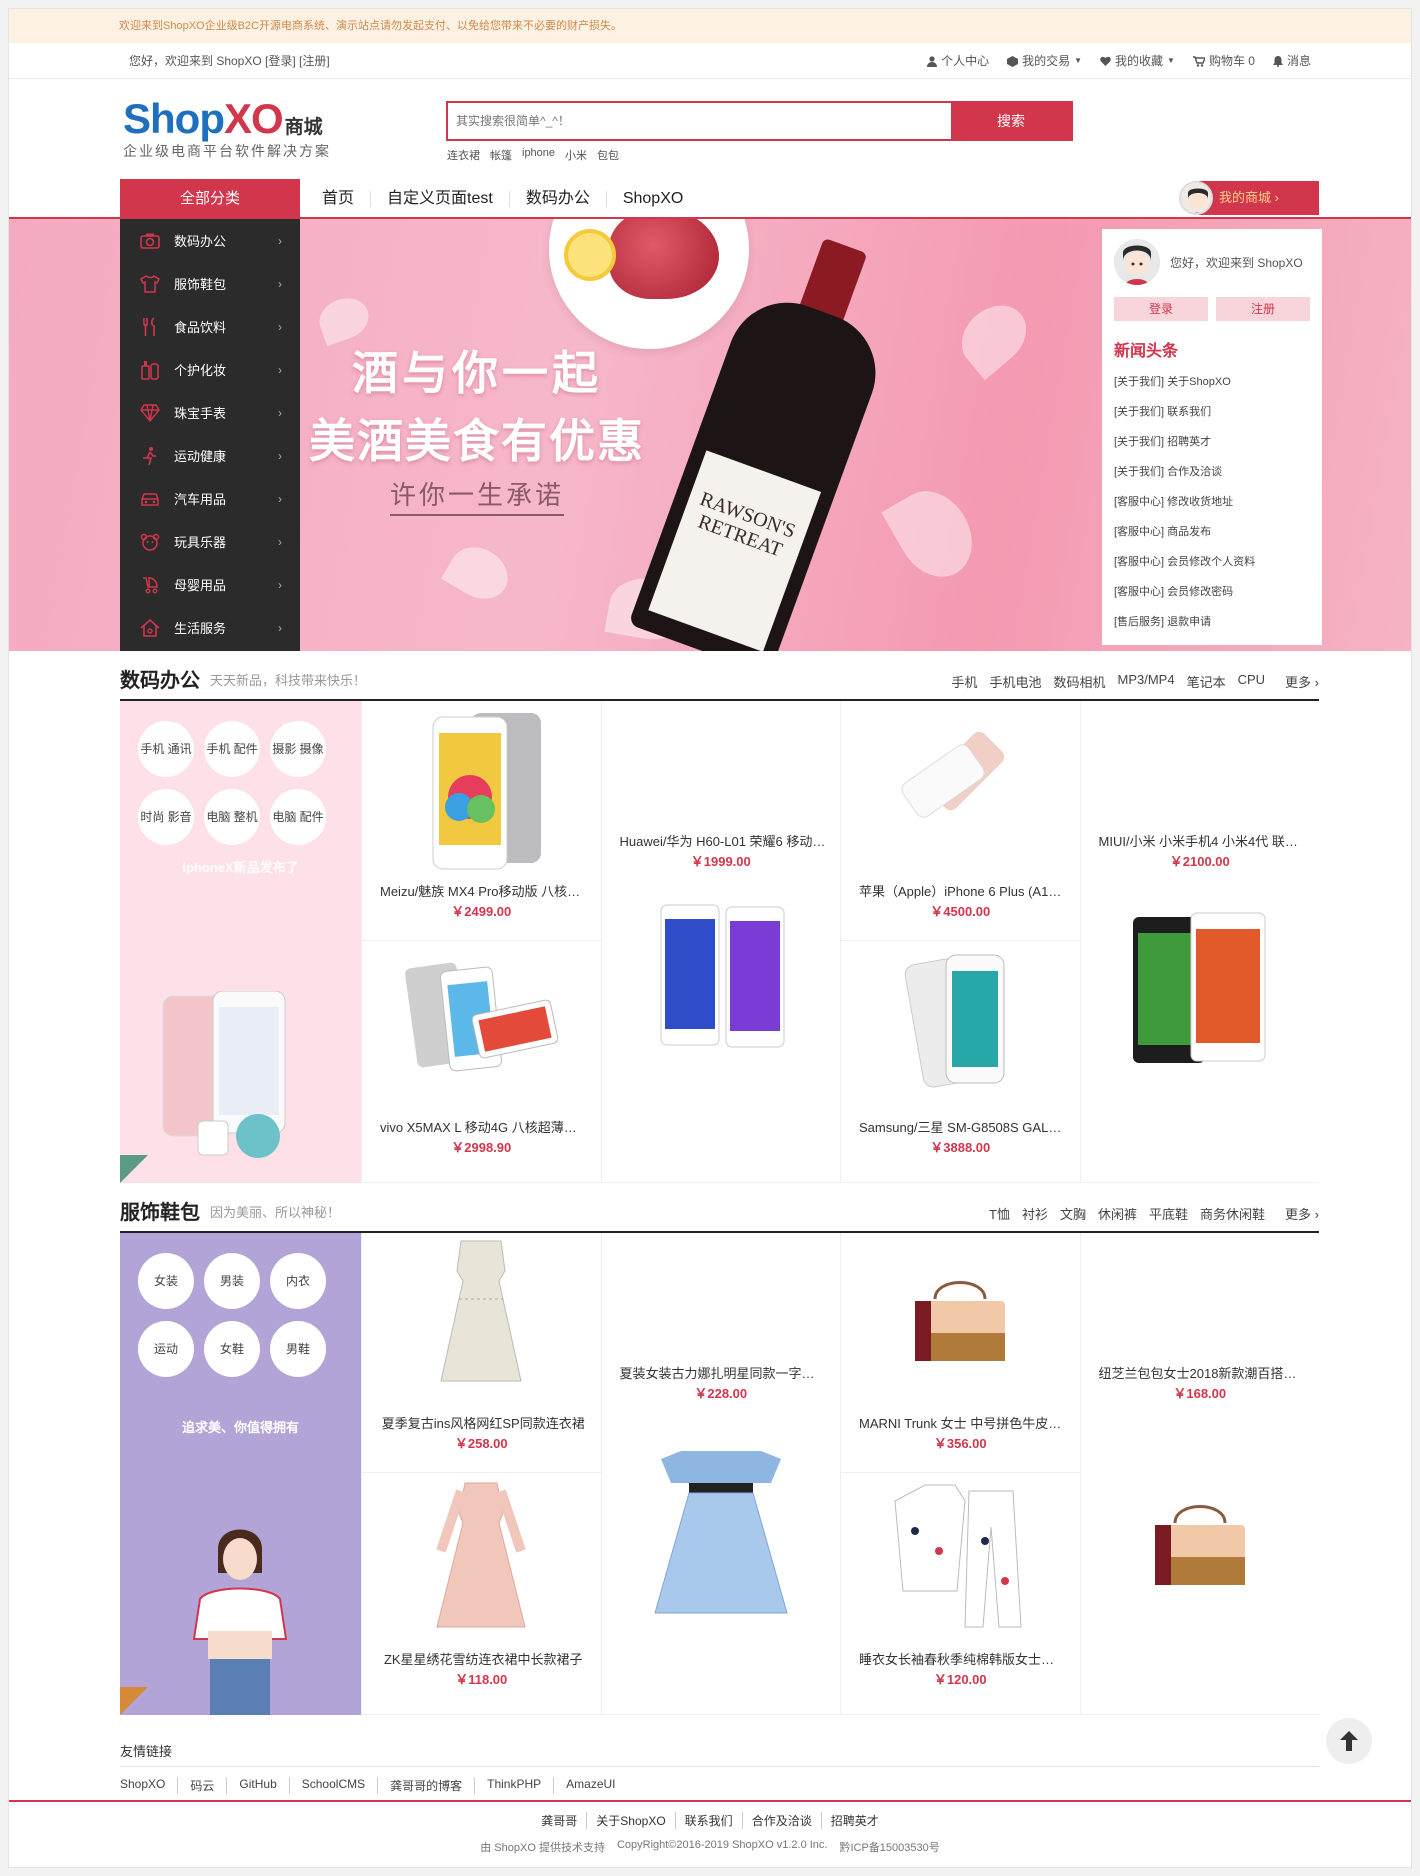 The image size is (1420, 1876). Describe the element at coordinates (501, 155) in the screenshot. I see `hot-word: 帐篷` at that location.